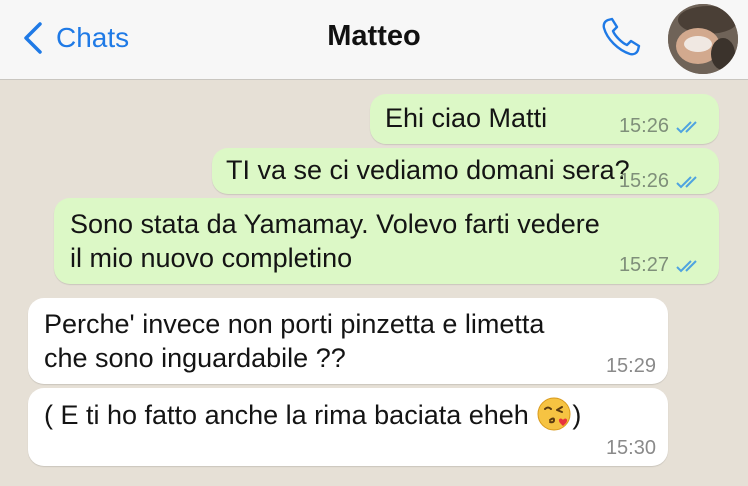  I want to click on outgoing-message: Ehi ciao Matti 15:26, so click(544, 119).